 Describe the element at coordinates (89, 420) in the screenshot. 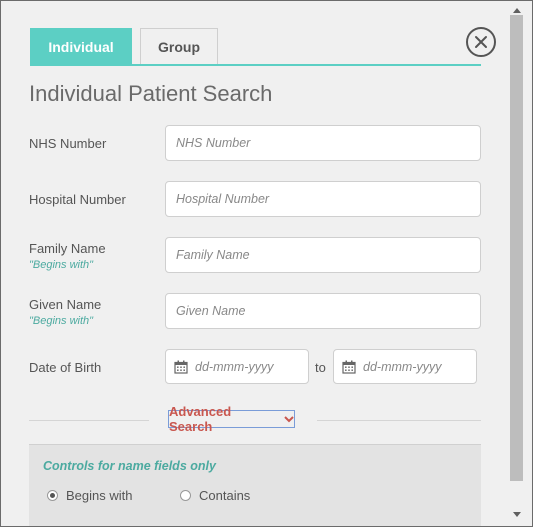

I see `divider-left` at that location.